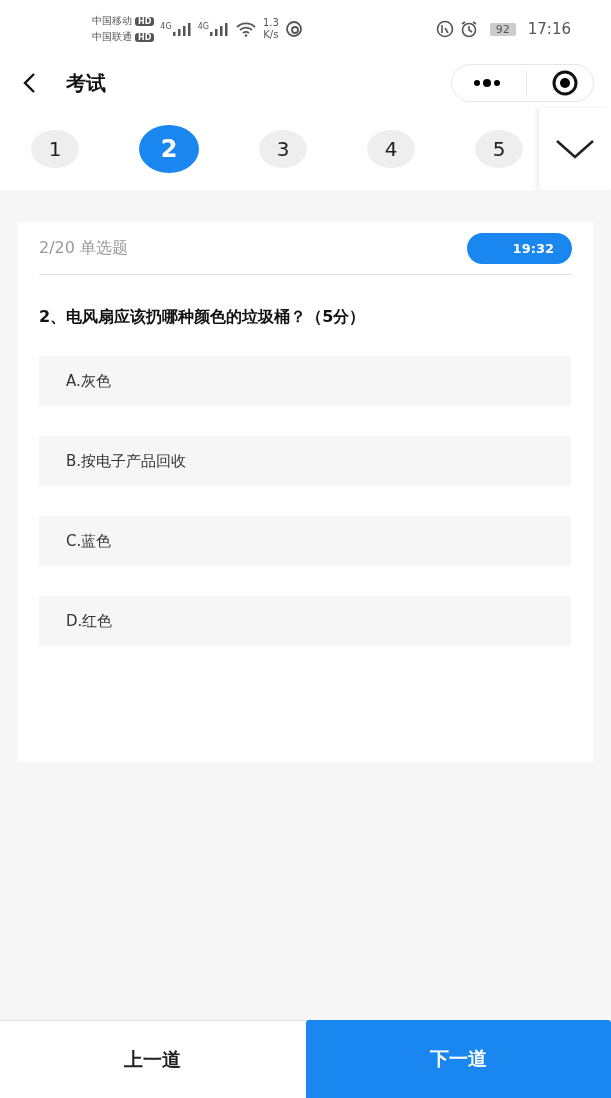  I want to click on more-icon, so click(487, 83).